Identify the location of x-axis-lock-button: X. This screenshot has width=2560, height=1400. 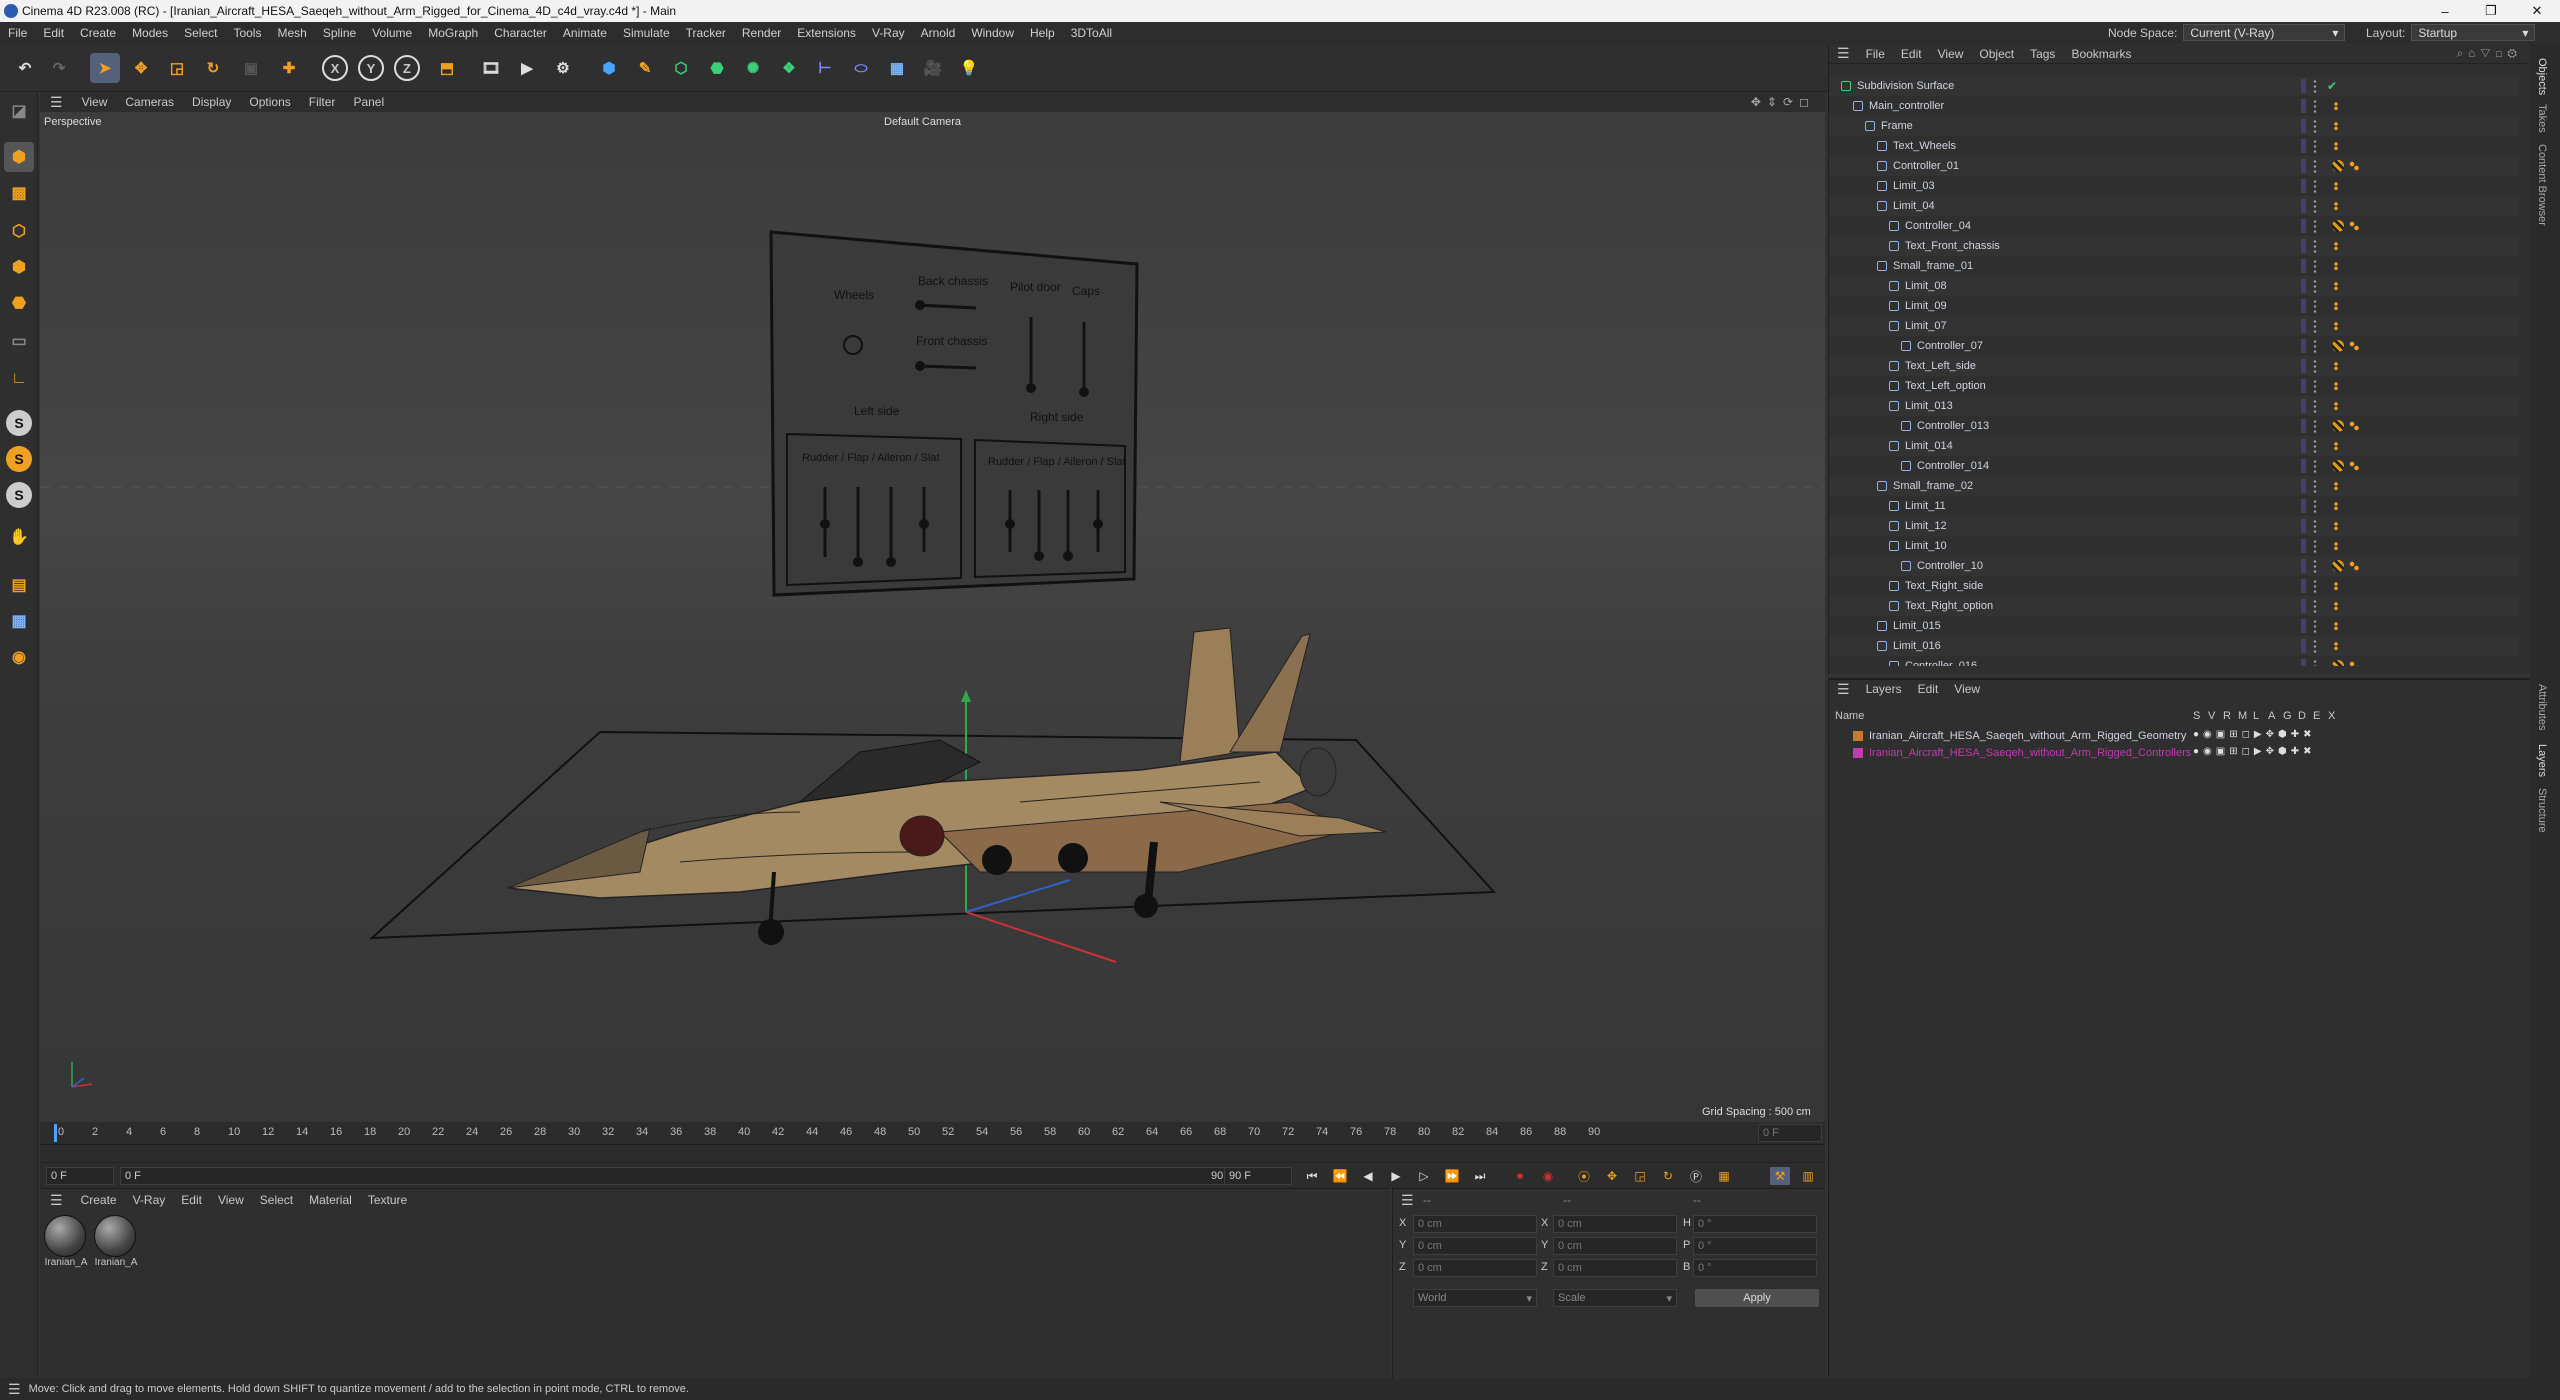
(335, 68).